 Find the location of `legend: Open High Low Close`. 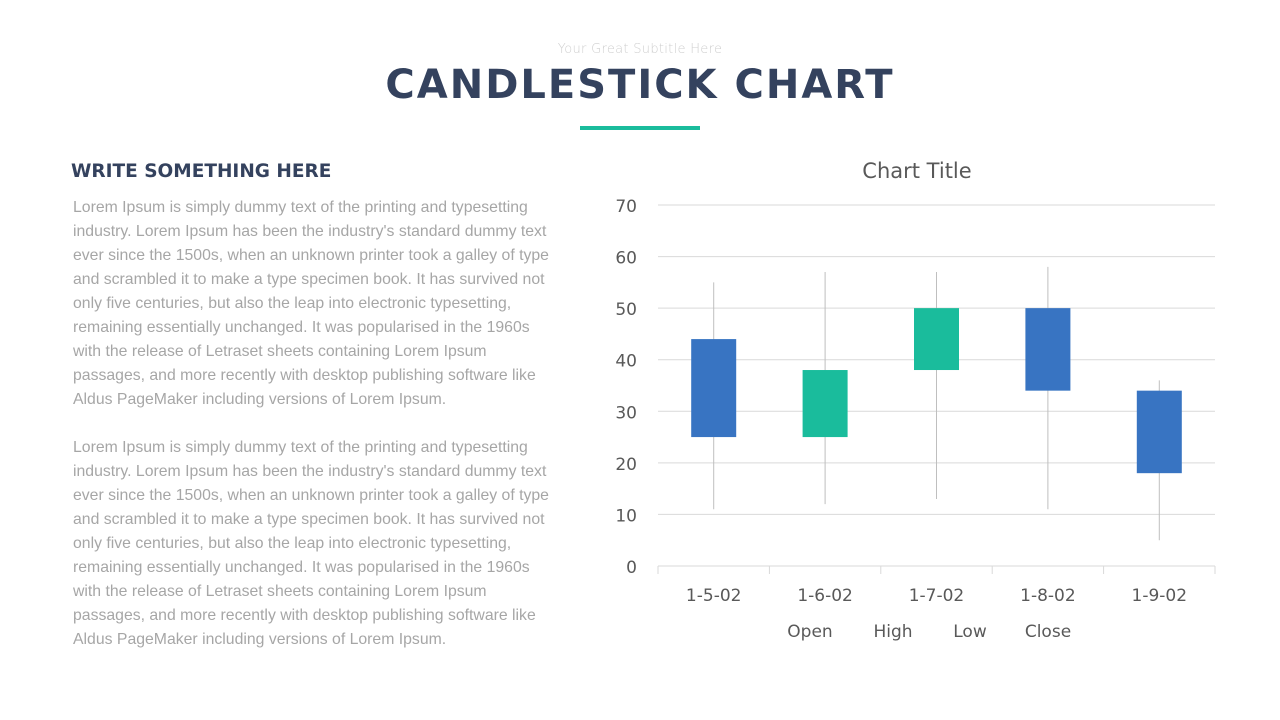

legend: Open High Low Close is located at coordinates (929, 632).